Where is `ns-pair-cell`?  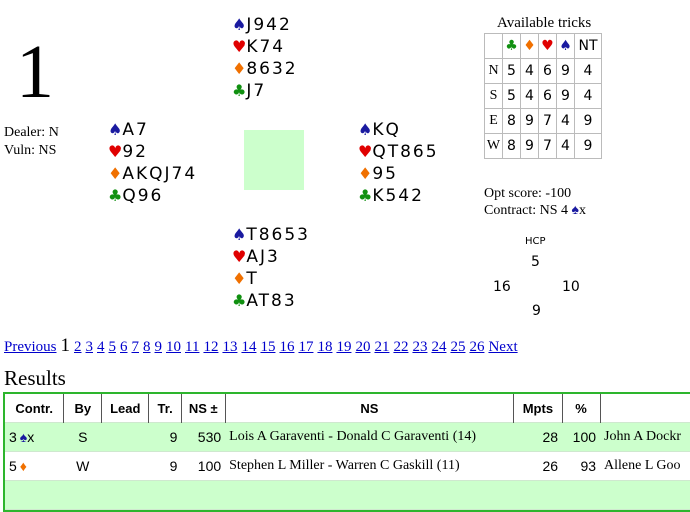 ns-pair-cell is located at coordinates (369, 495).